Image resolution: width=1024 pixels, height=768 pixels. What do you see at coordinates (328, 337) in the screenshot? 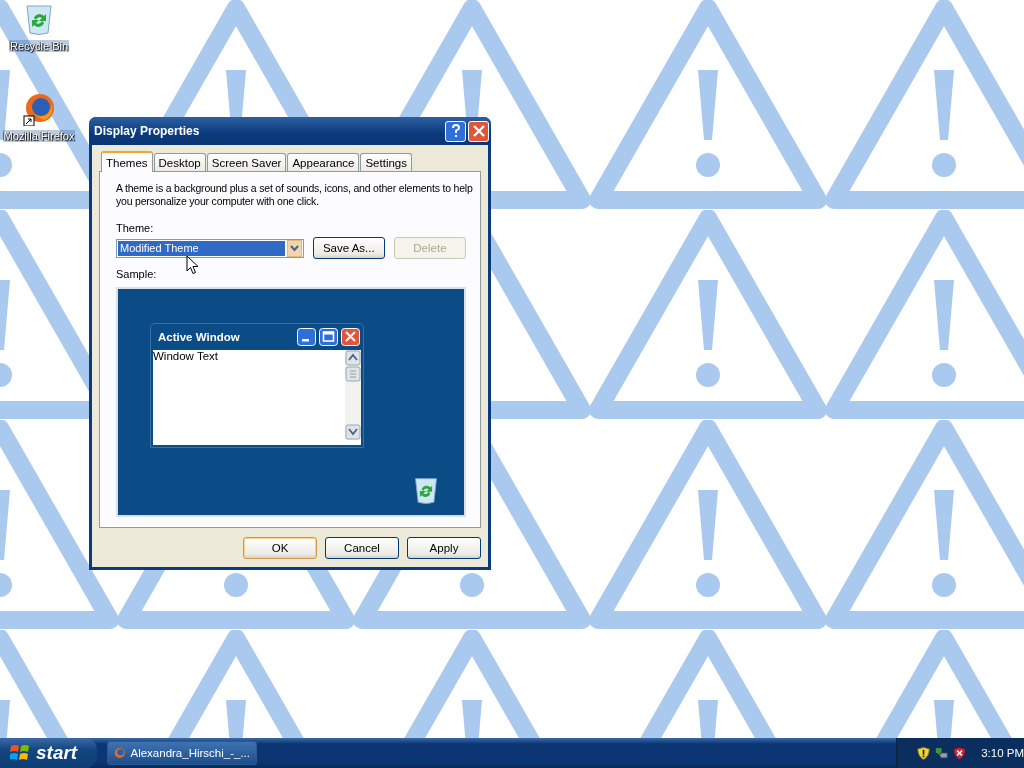
I see `maximize-icon` at bounding box center [328, 337].